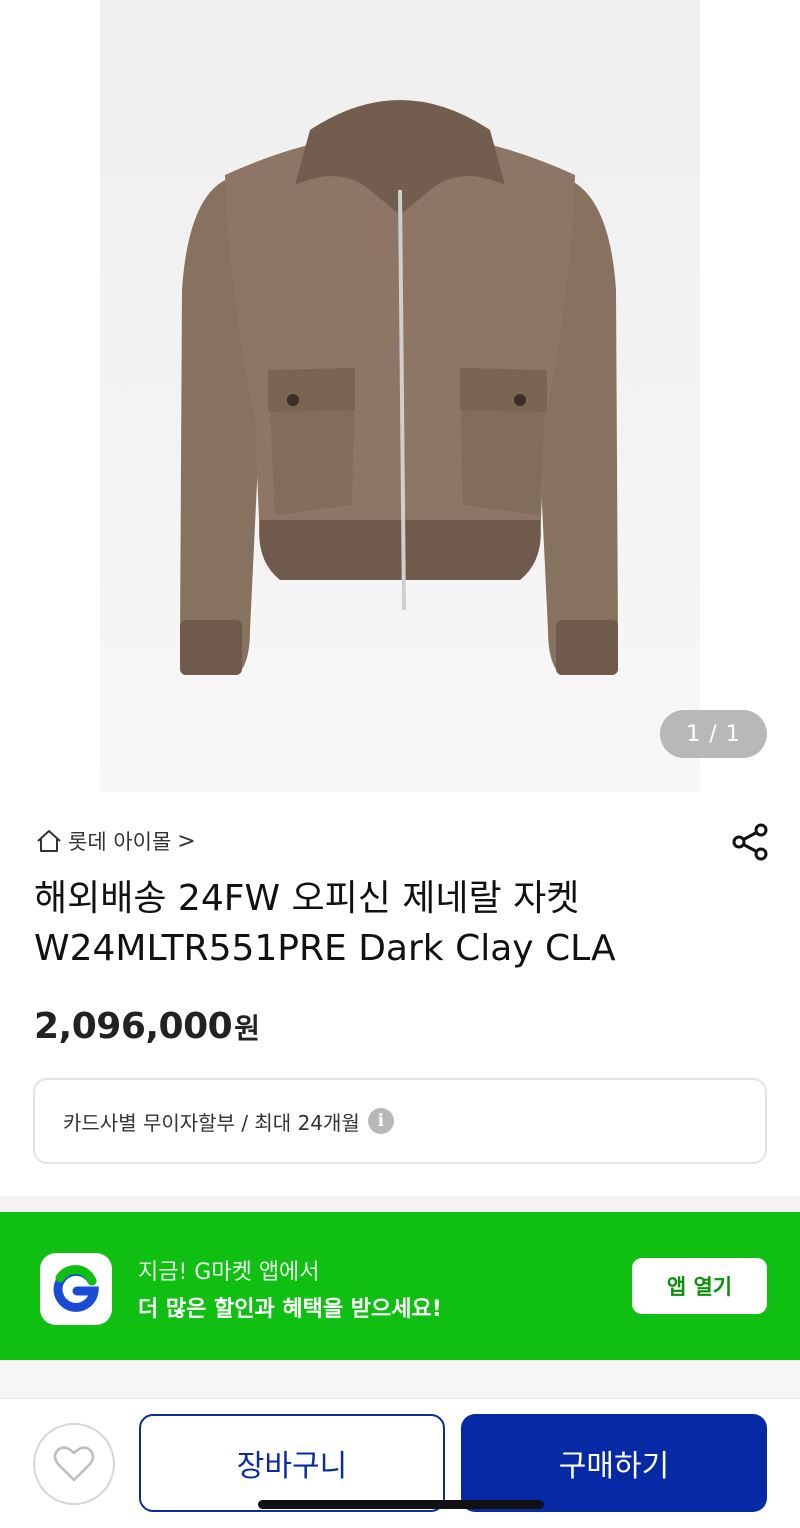 The height and width of the screenshot is (1528, 800). Describe the element at coordinates (290, 1309) in the screenshot. I see `banner-subline: 더 많은 할인과 혜택을 받으세요!` at that location.